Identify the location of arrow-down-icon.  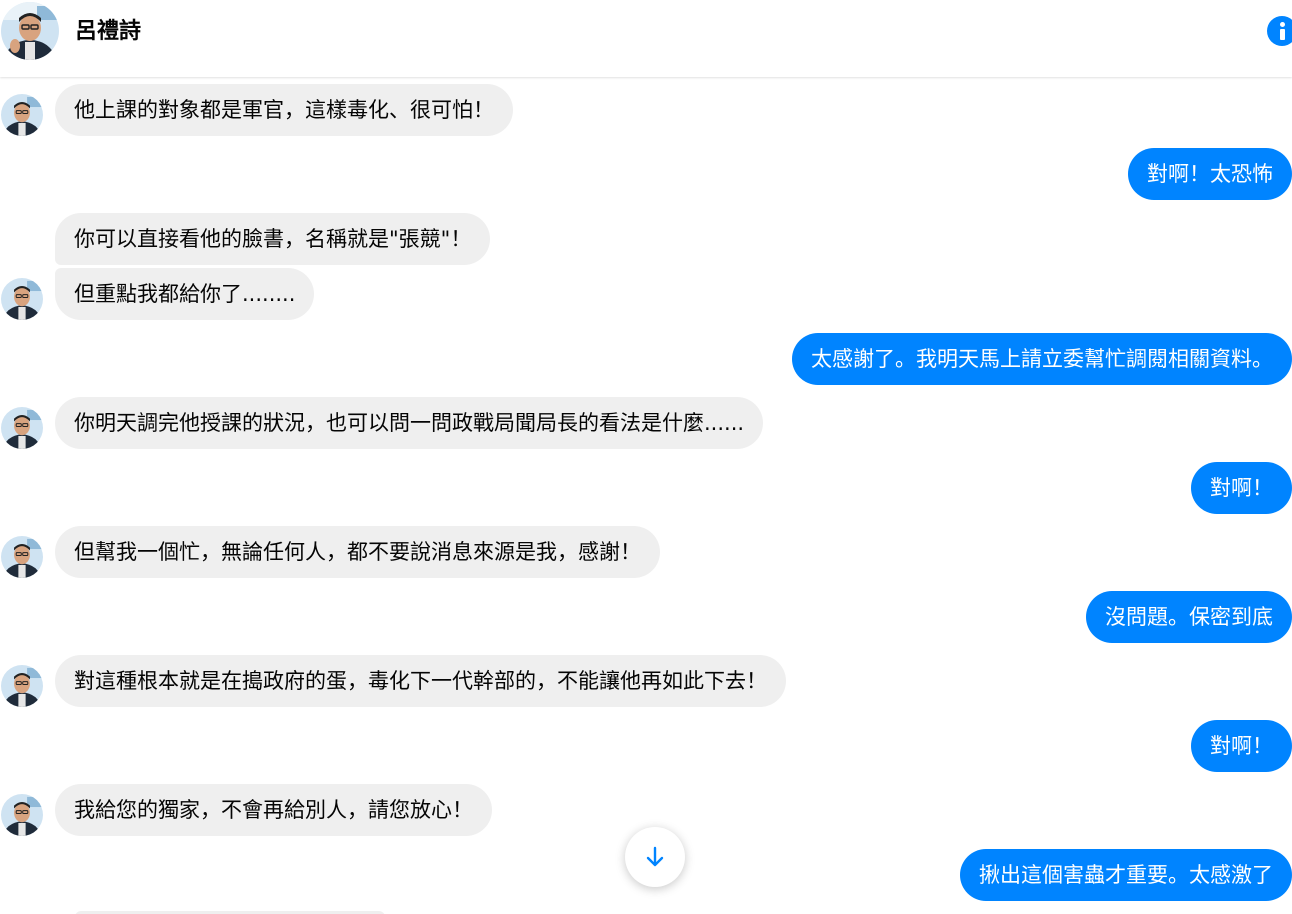
(655, 856).